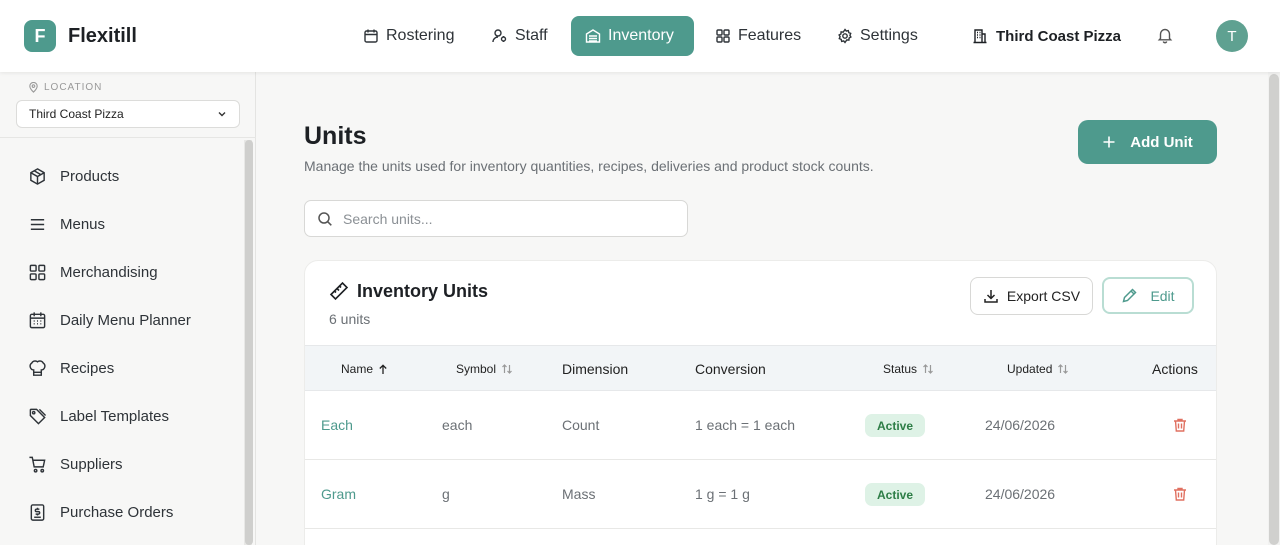 The width and height of the screenshot is (1280, 545). Describe the element at coordinates (37, 368) in the screenshot. I see `chef-hat-icon` at that location.